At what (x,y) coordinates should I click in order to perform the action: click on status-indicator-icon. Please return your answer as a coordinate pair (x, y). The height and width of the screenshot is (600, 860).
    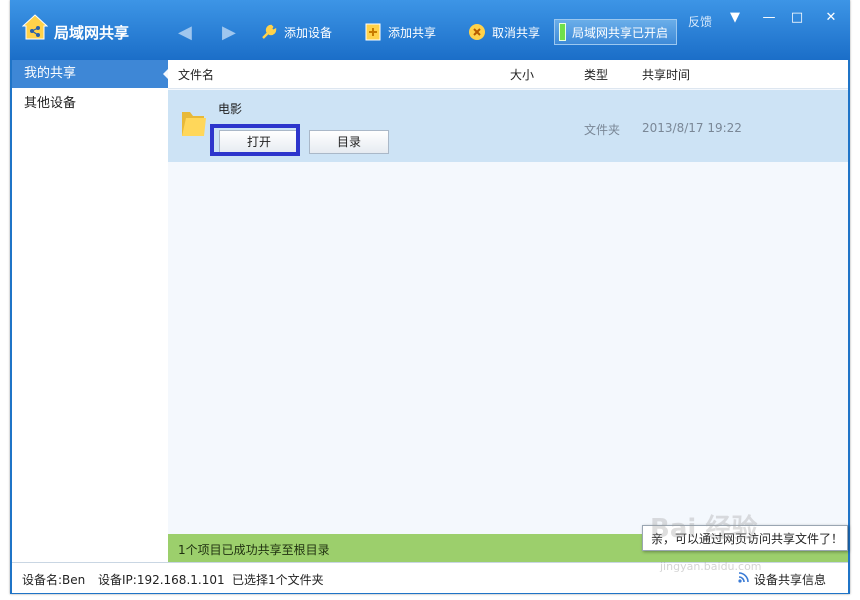
    Looking at the image, I should click on (562, 32).